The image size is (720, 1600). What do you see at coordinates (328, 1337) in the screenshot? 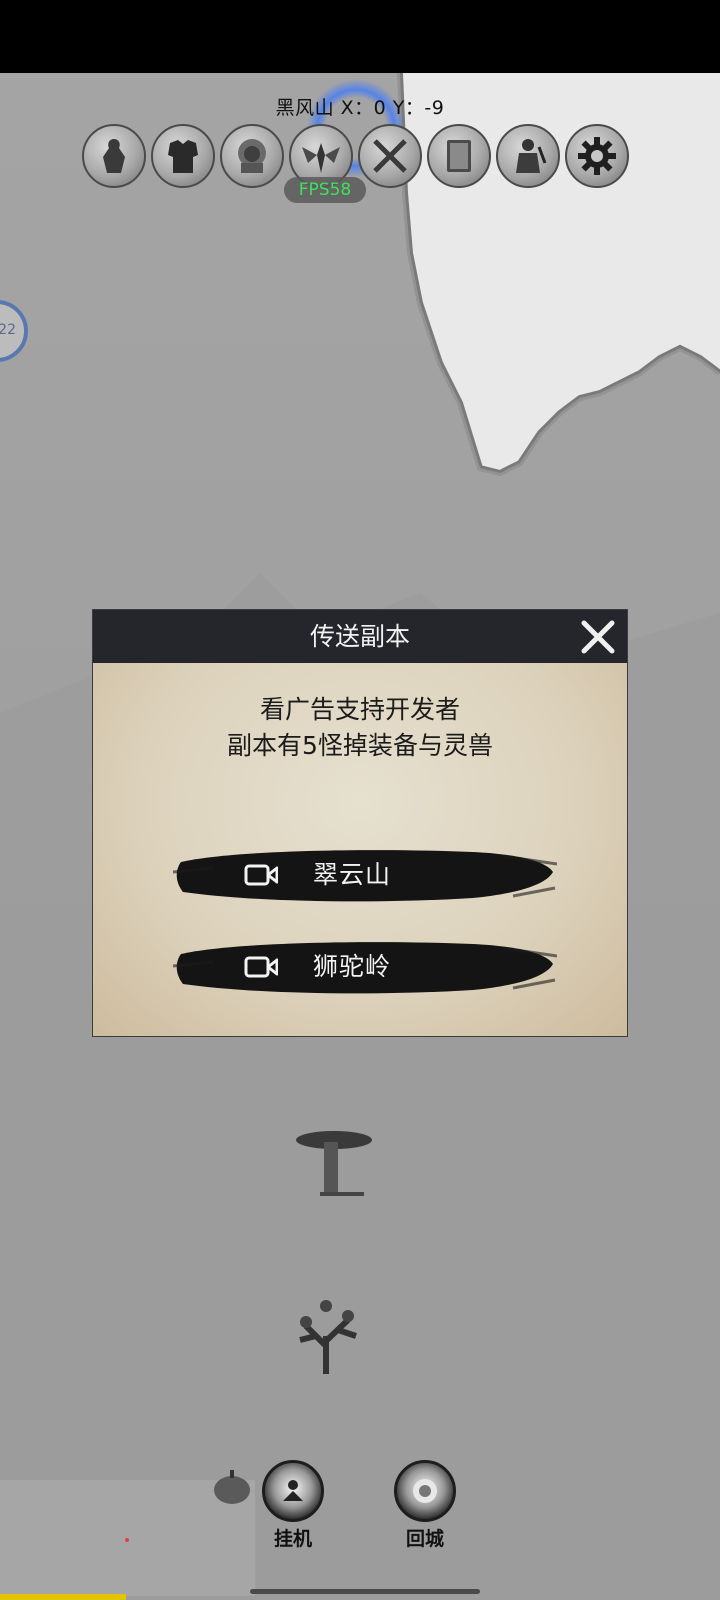
I see `bush-decoration` at bounding box center [328, 1337].